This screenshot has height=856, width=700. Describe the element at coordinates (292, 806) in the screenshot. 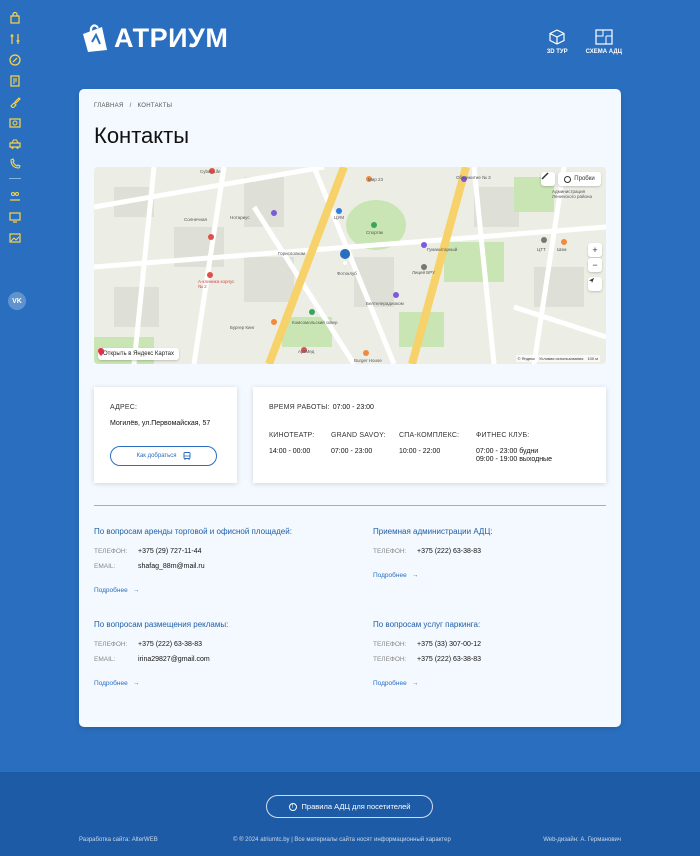

I see `info-icon: !` at that location.